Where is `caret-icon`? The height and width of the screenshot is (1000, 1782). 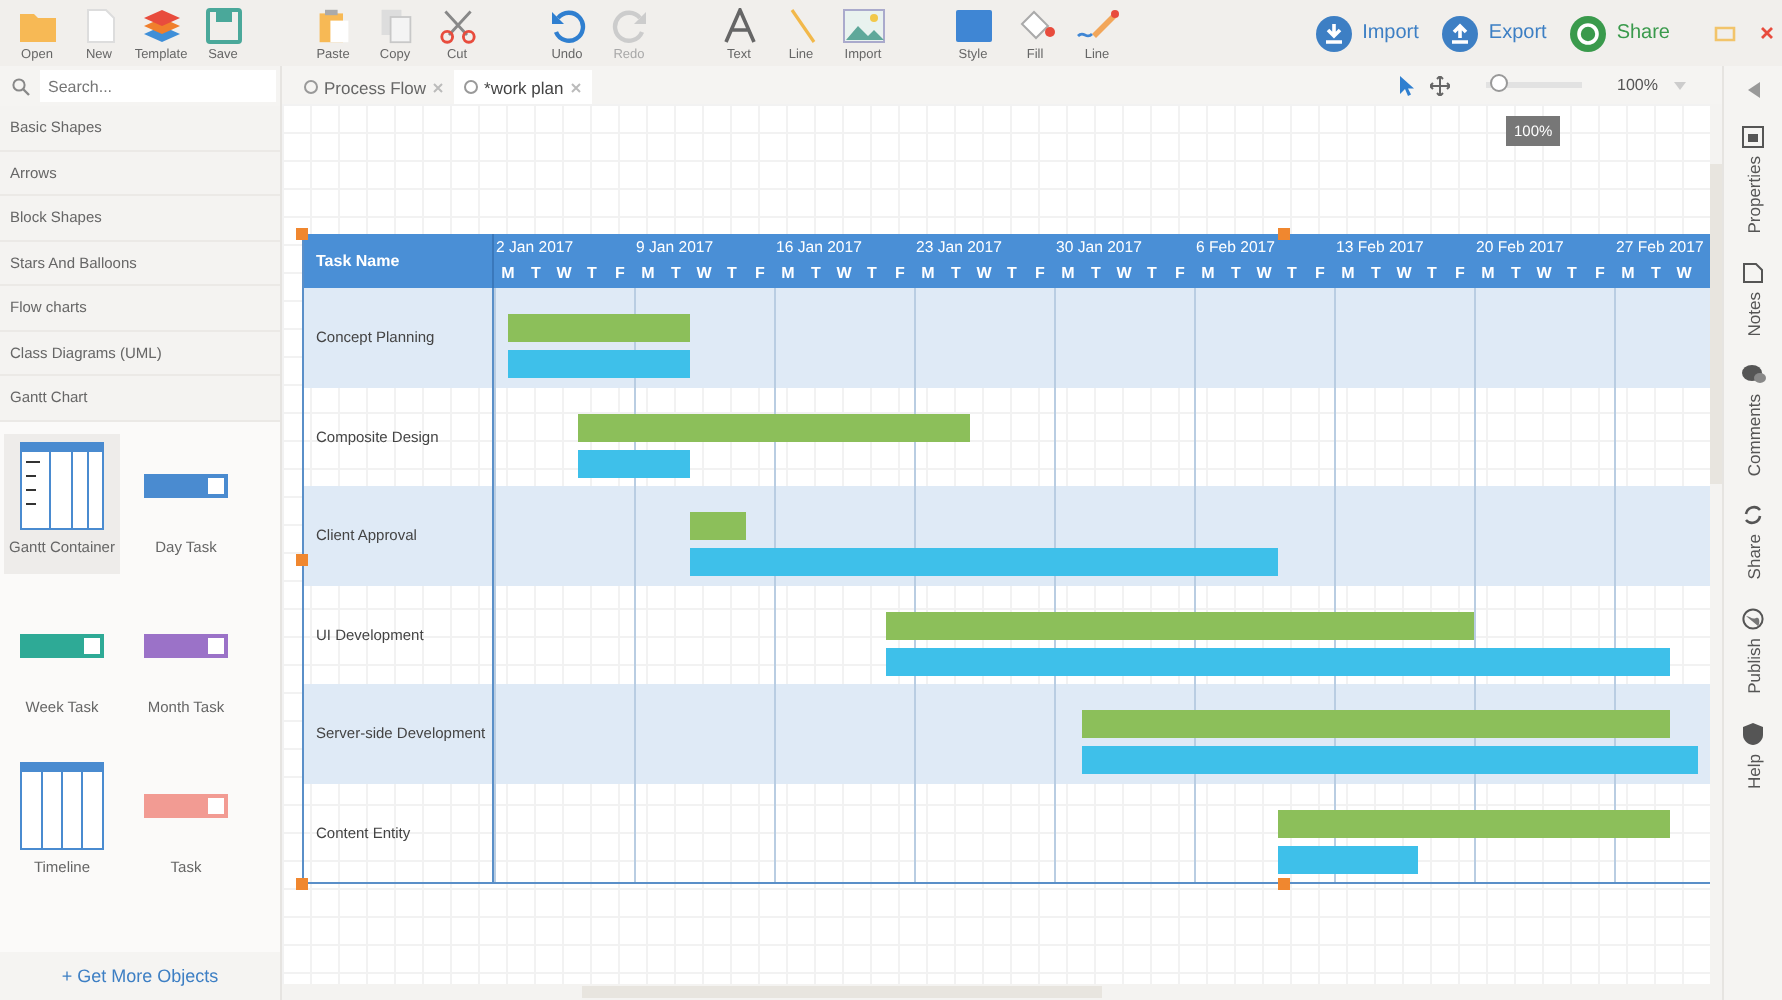 caret-icon is located at coordinates (1680, 85).